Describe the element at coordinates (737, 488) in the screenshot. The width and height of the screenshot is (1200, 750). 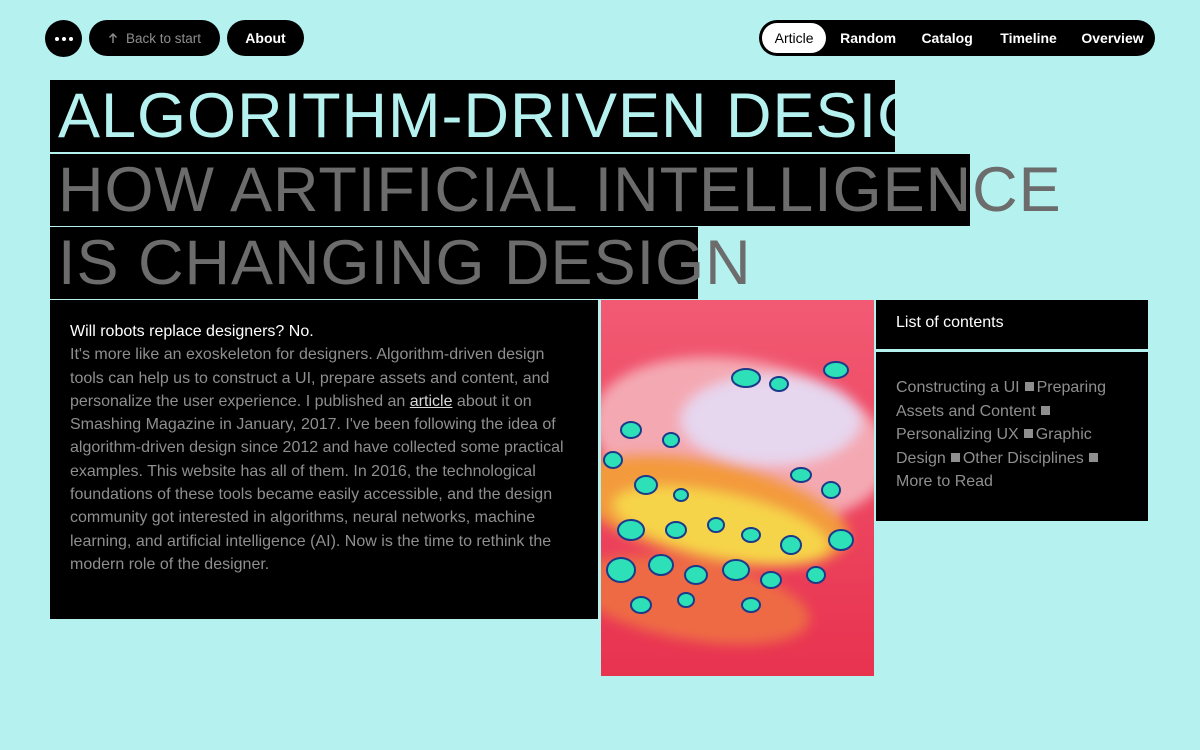
I see `generative-artwork-image` at that location.